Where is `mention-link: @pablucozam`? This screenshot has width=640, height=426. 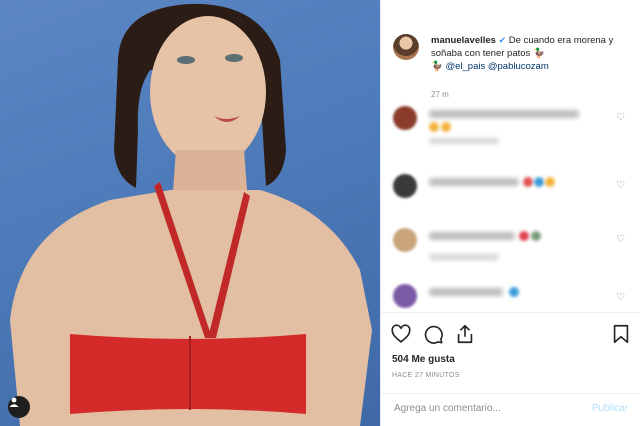 mention-link: @pablucozam is located at coordinates (518, 66).